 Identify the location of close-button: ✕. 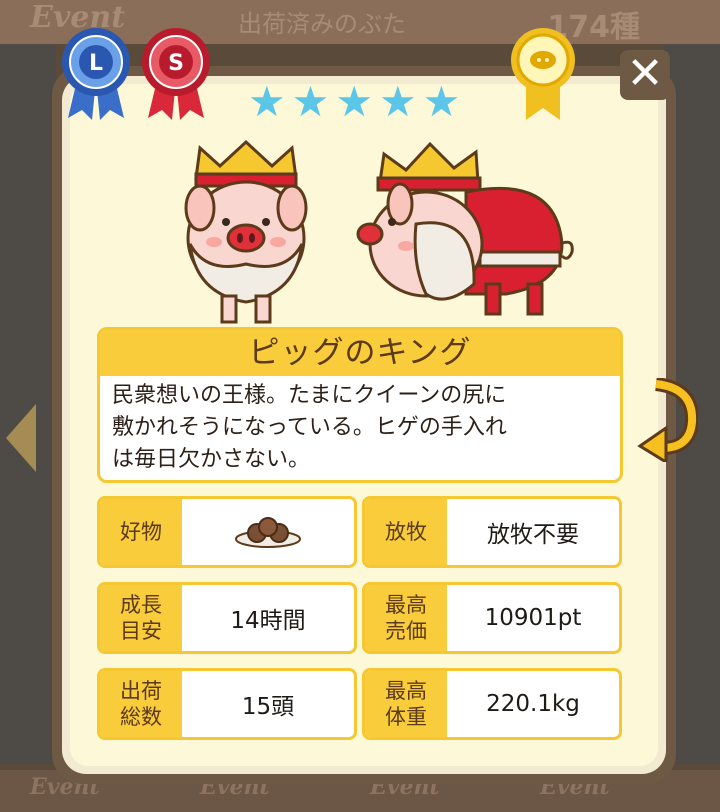
(645, 75).